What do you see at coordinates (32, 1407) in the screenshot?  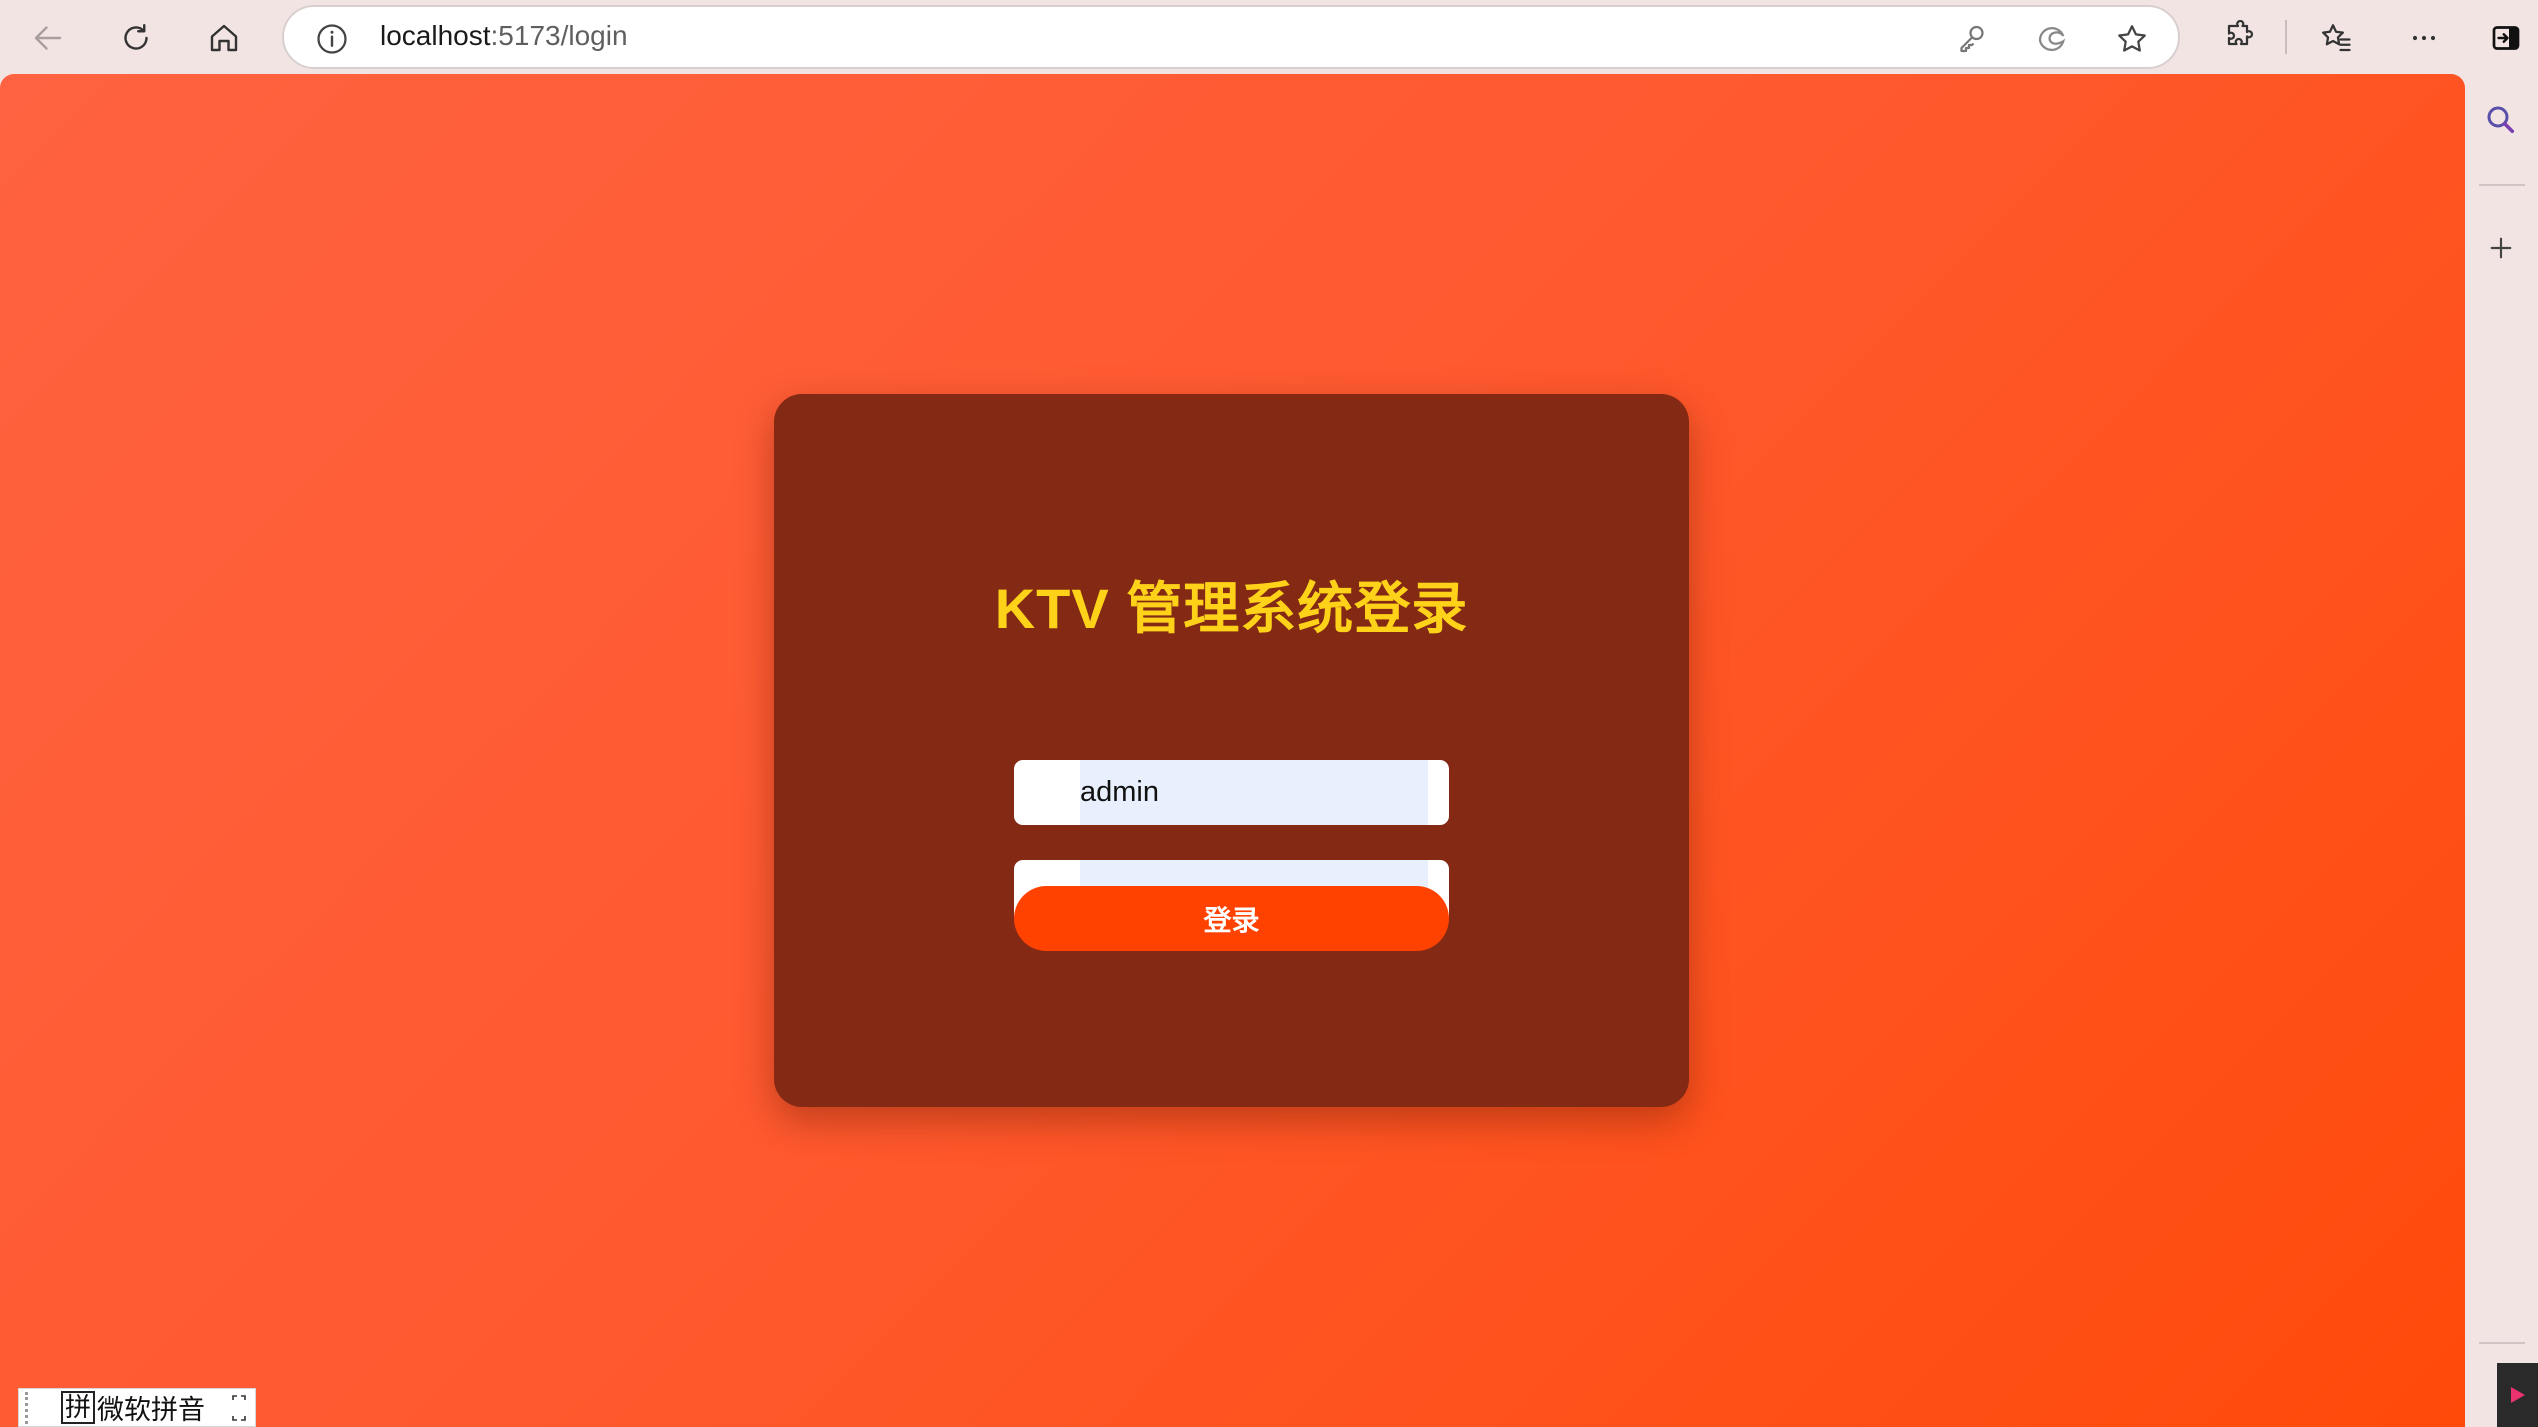 I see `drag-handle` at bounding box center [32, 1407].